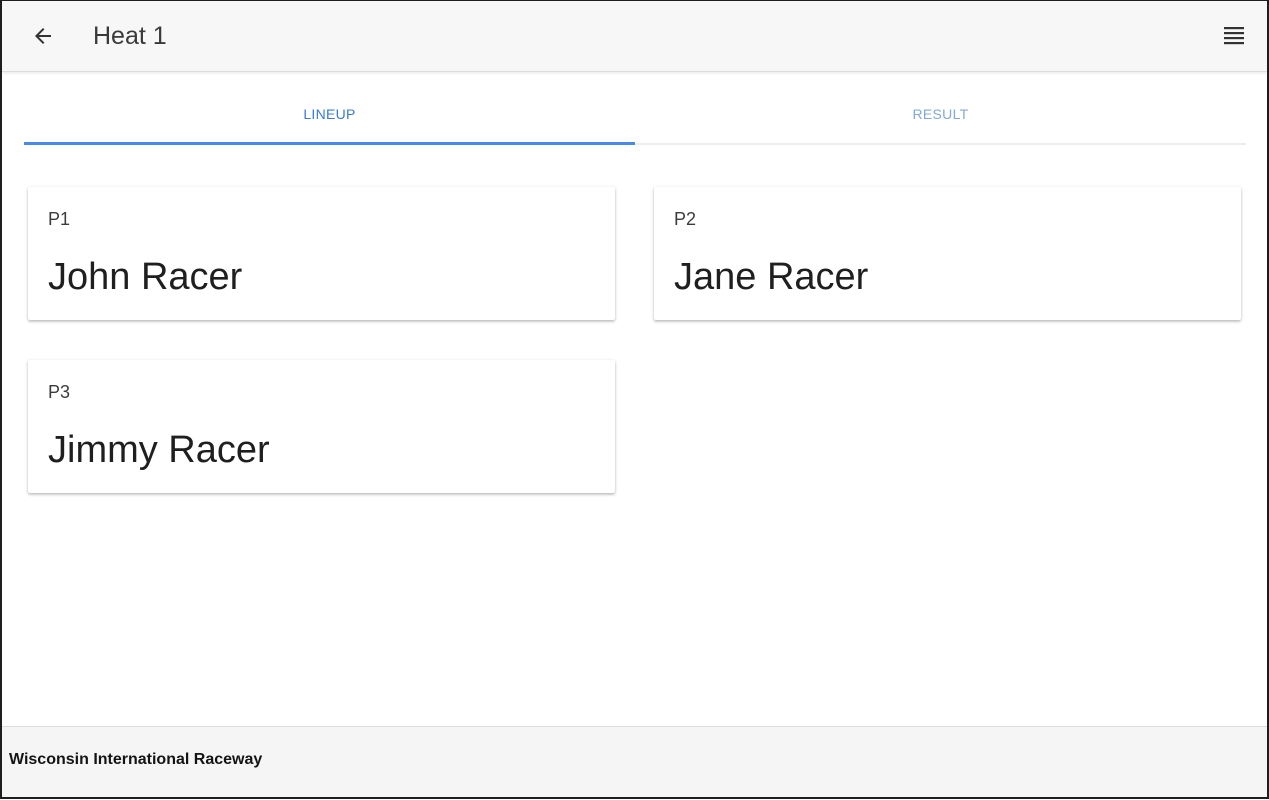 Image resolution: width=1269 pixels, height=800 pixels. What do you see at coordinates (685, 219) in the screenshot?
I see `grid-position: P2` at bounding box center [685, 219].